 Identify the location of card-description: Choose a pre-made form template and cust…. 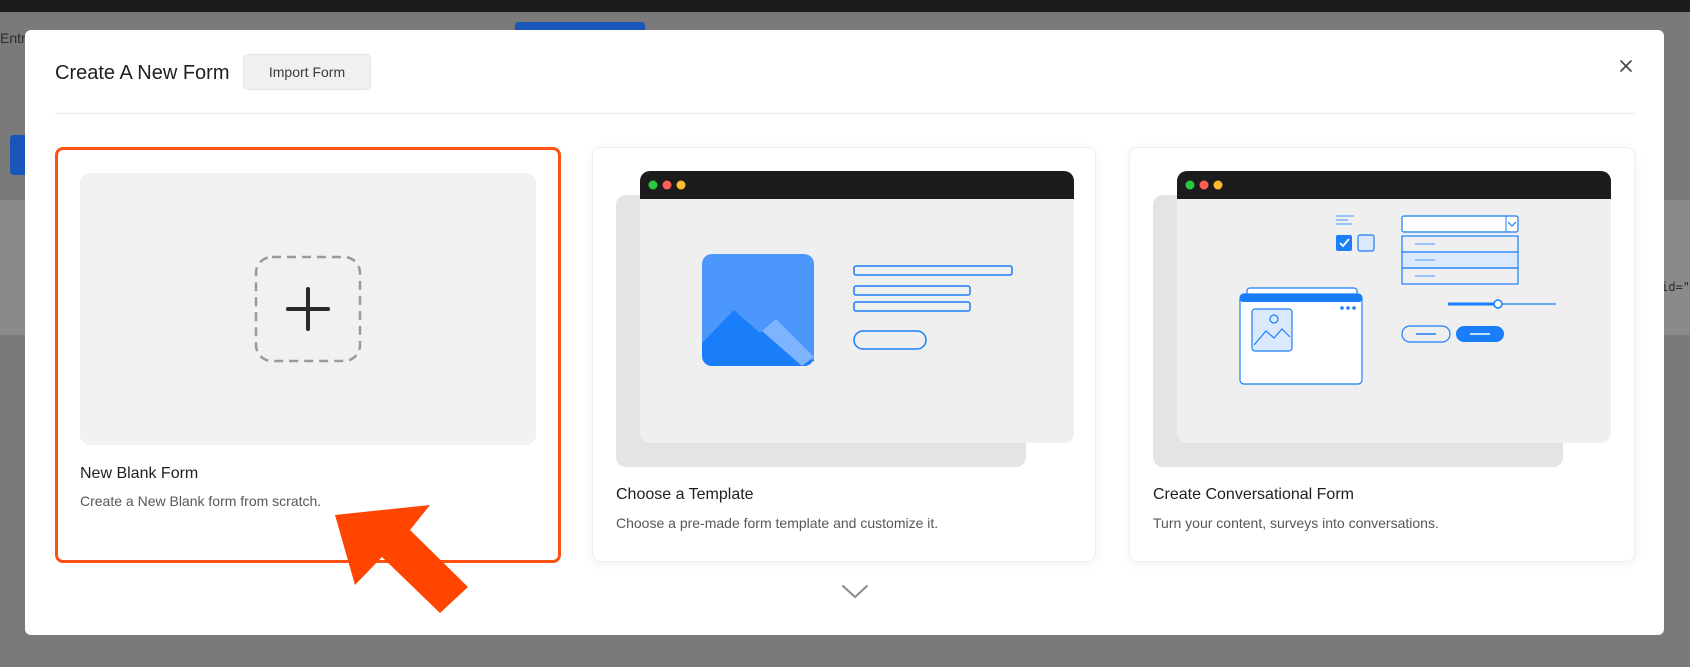
(777, 523).